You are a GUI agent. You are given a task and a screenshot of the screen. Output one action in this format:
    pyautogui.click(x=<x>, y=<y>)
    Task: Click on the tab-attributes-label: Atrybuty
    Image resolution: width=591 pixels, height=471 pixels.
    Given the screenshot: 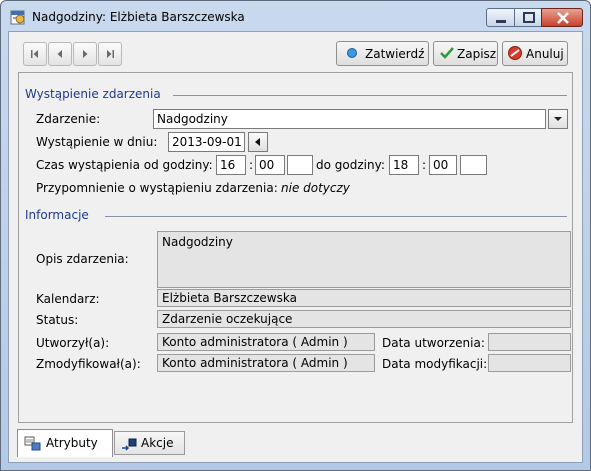 What is the action you would take?
    pyautogui.click(x=72, y=443)
    